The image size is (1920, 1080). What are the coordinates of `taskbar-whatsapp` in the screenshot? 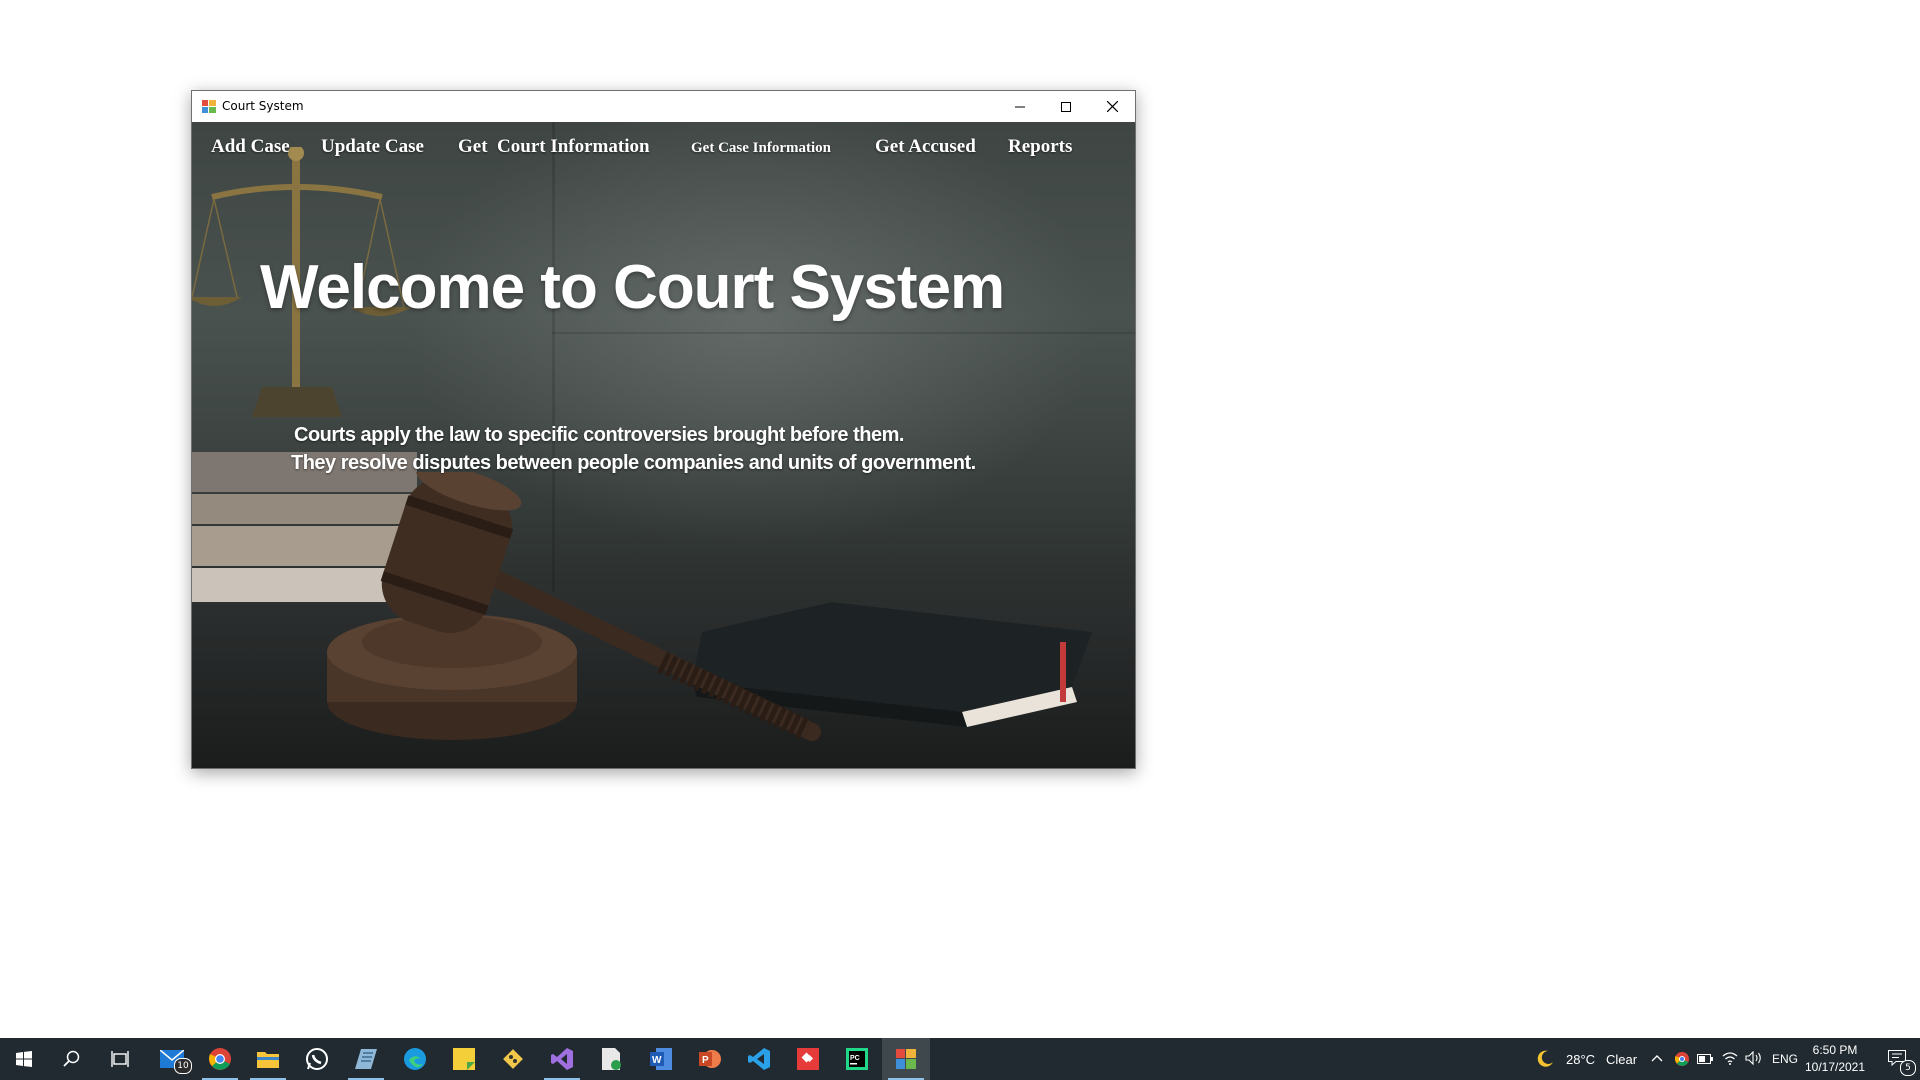 It's located at (317, 1059).